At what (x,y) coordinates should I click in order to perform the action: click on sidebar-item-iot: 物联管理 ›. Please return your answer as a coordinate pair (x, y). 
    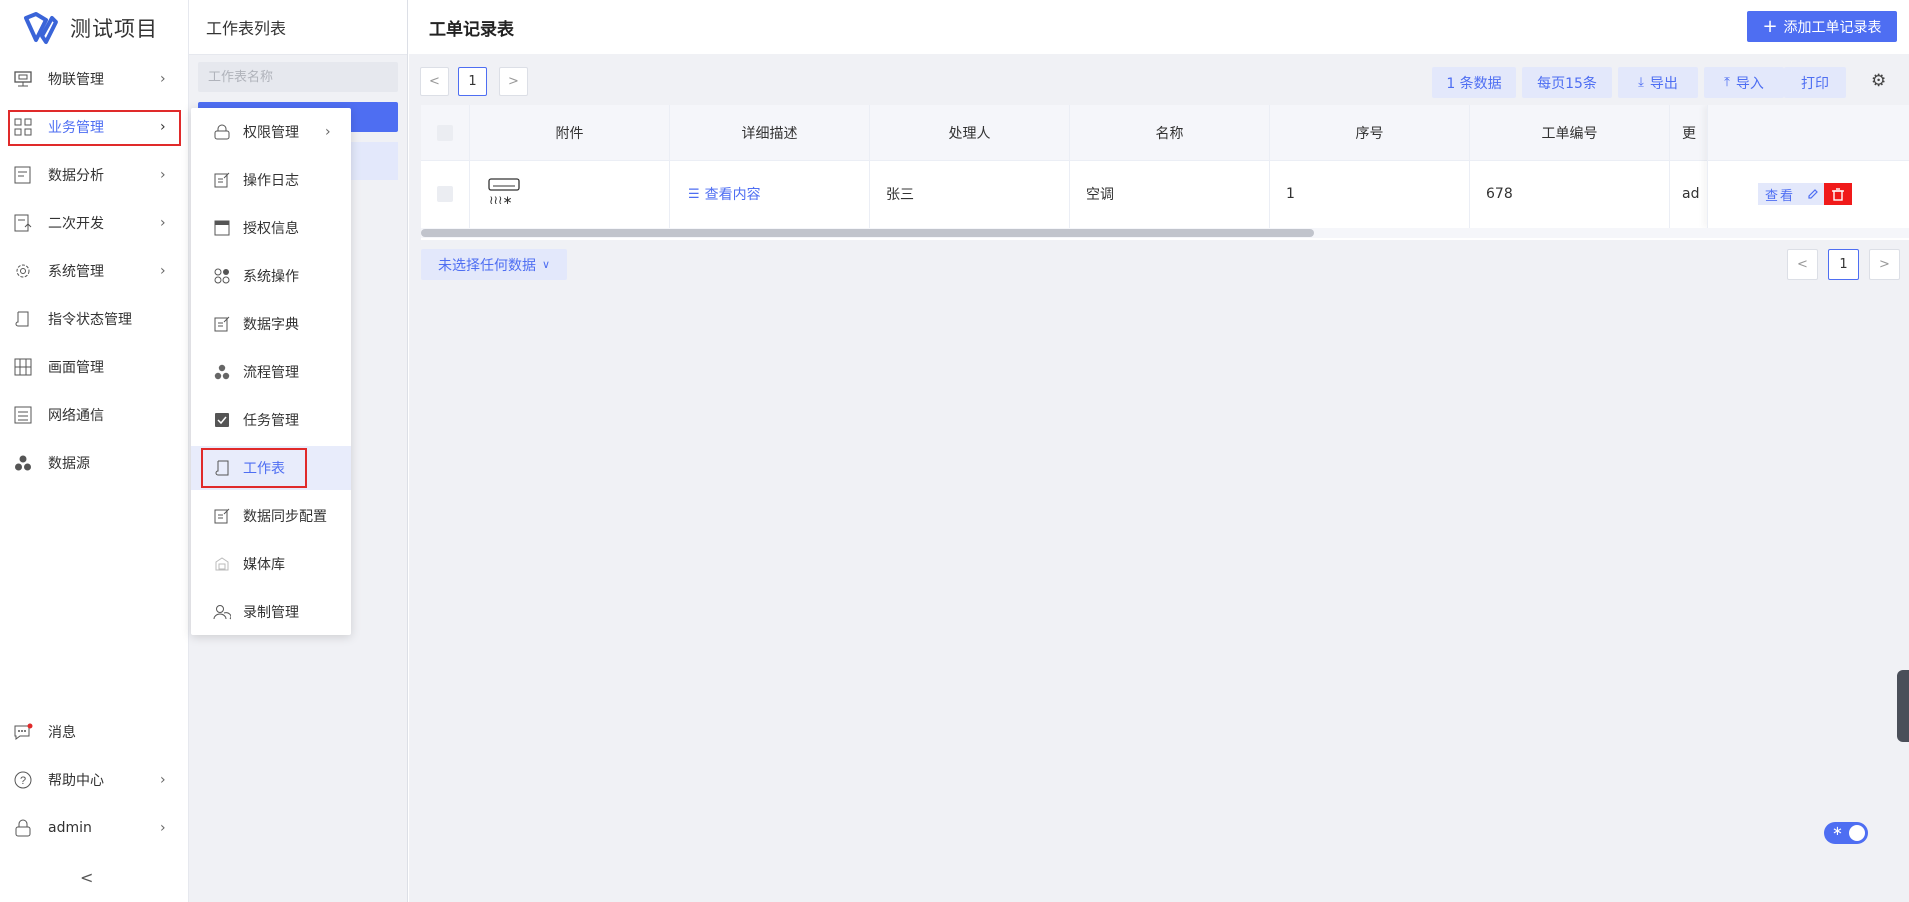
    Looking at the image, I should click on (94, 79).